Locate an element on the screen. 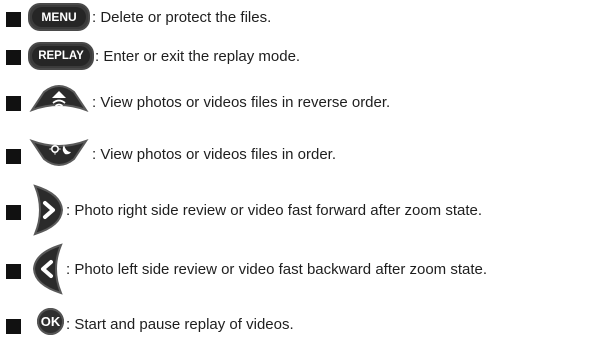  menu-button: MENU is located at coordinates (59, 17).